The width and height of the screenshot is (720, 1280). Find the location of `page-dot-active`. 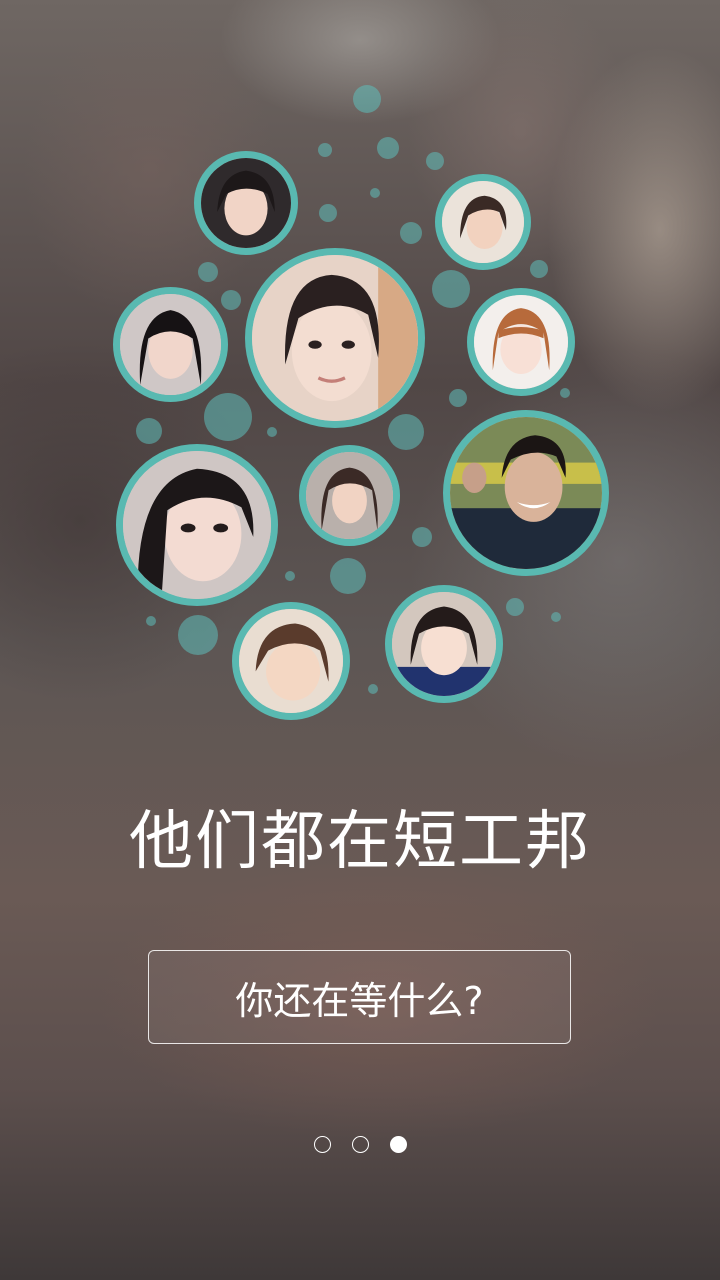

page-dot-active is located at coordinates (398, 1144).